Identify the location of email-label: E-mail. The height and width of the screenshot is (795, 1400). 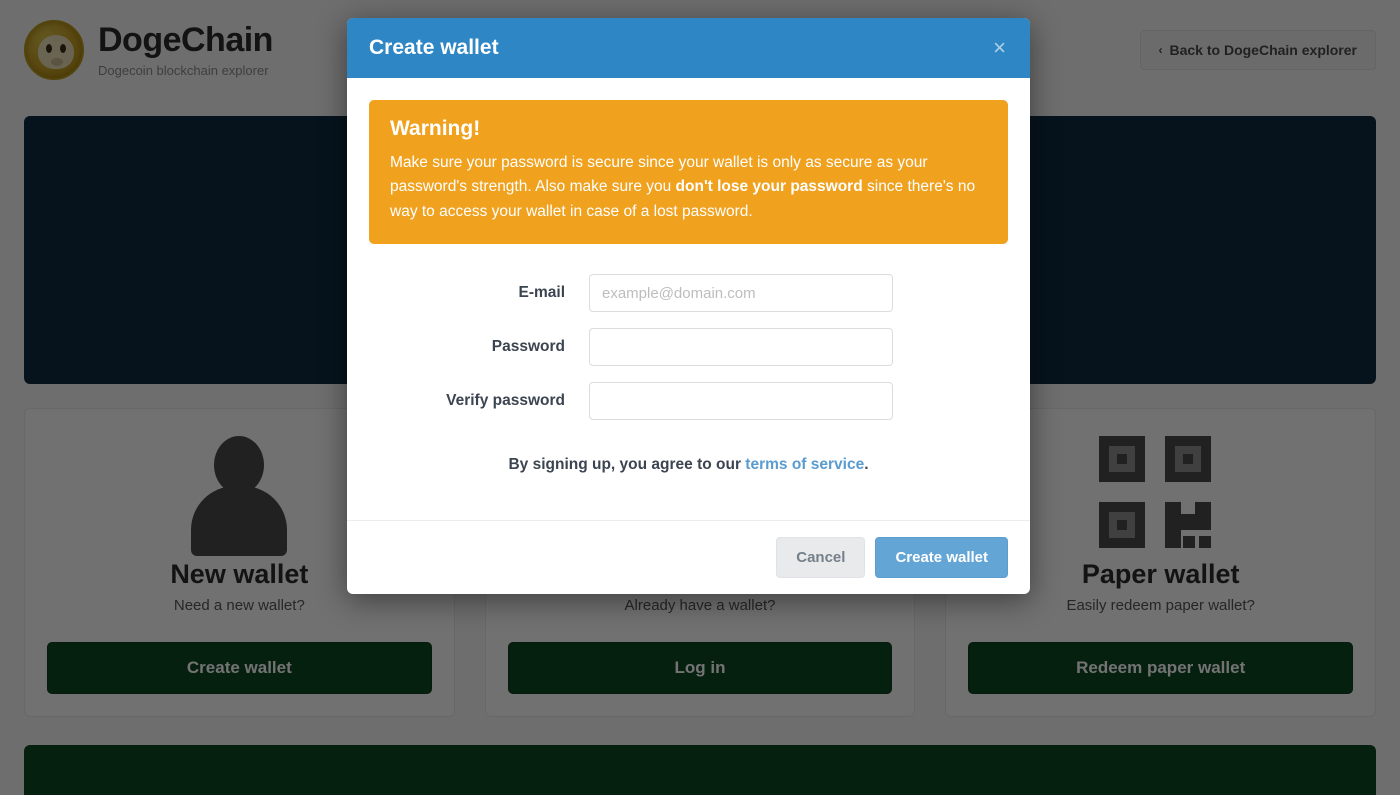
(541, 293).